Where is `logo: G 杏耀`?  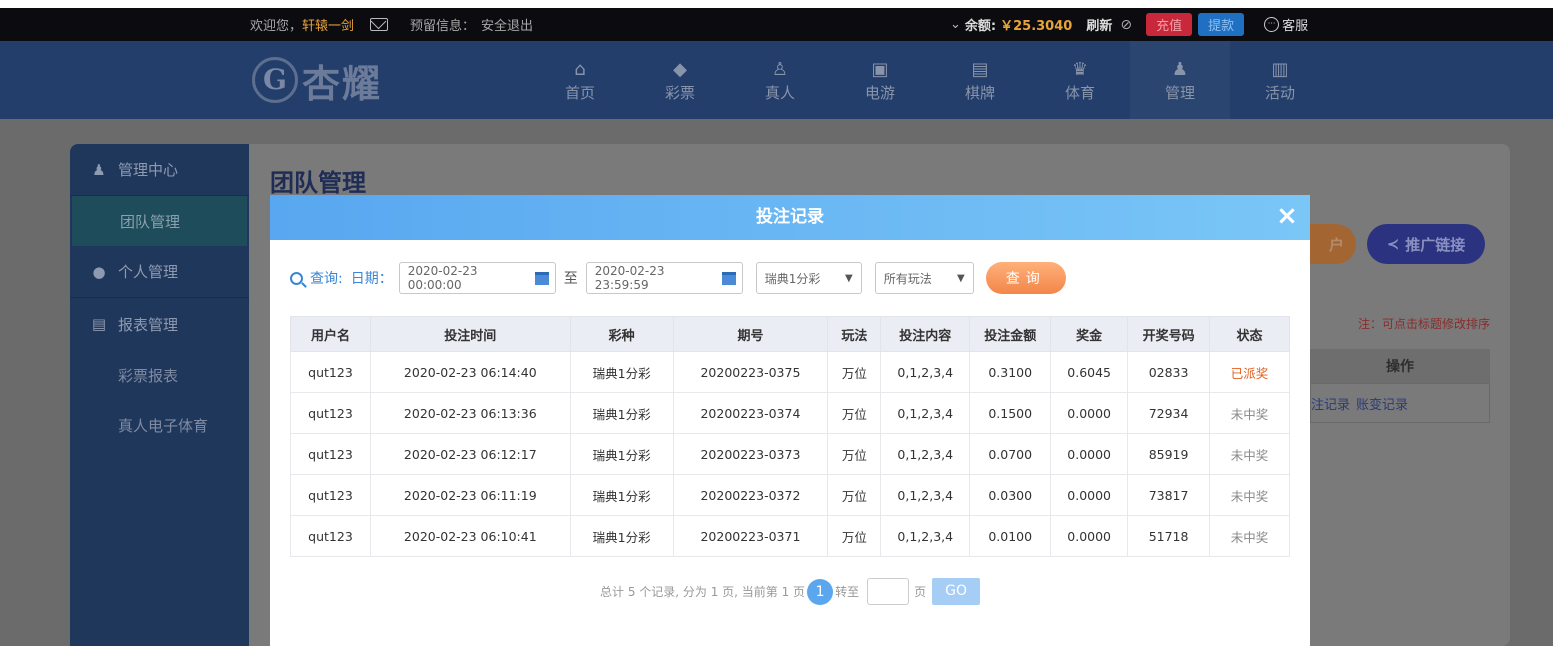 logo: G 杏耀 is located at coordinates (317, 80).